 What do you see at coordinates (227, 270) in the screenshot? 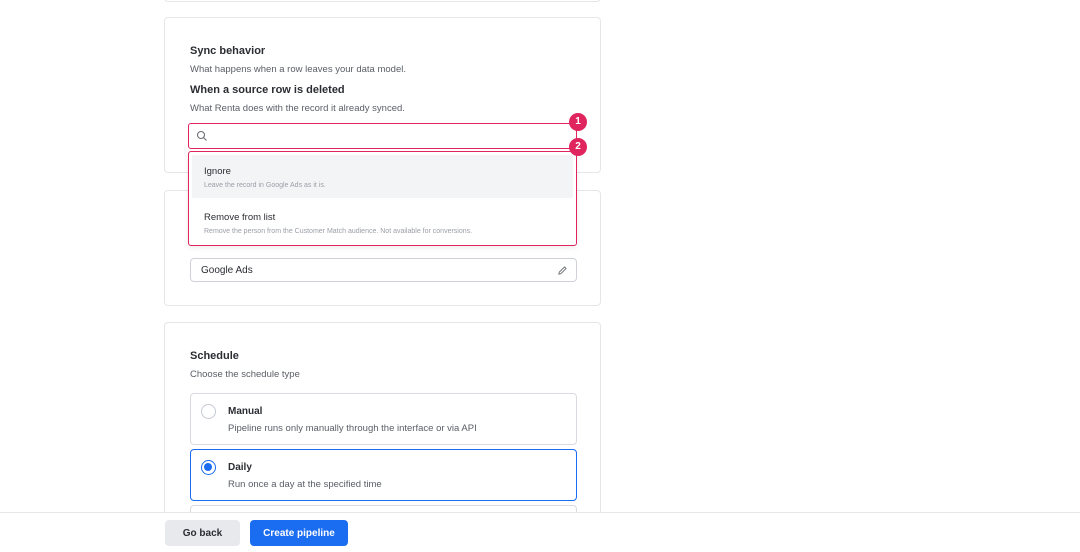
I see `destination-value: Google Ads` at bounding box center [227, 270].